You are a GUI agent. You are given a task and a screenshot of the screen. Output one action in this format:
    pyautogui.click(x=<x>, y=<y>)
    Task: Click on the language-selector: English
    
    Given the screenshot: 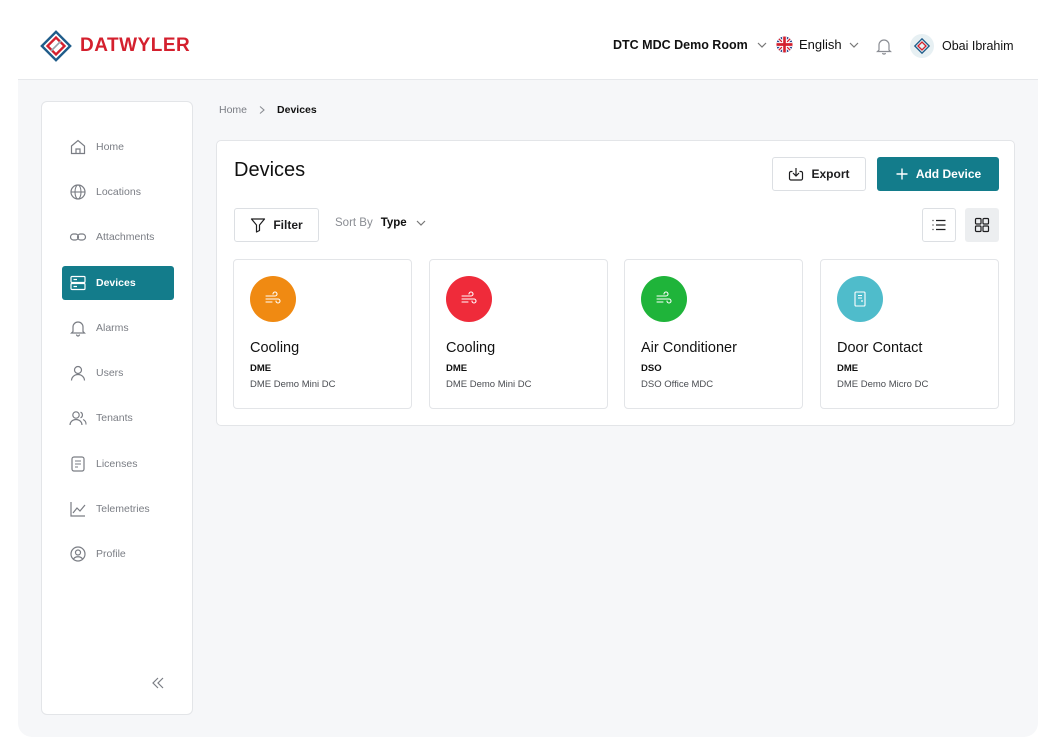 What is the action you would take?
    pyautogui.click(x=818, y=44)
    